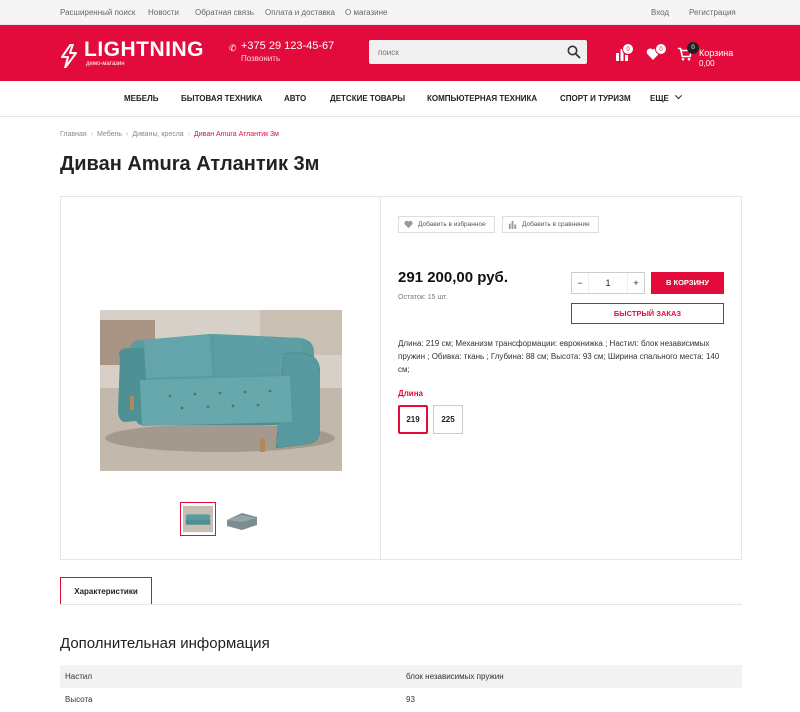 The image size is (800, 712). I want to click on top-link-about: О магазине, so click(366, 12).